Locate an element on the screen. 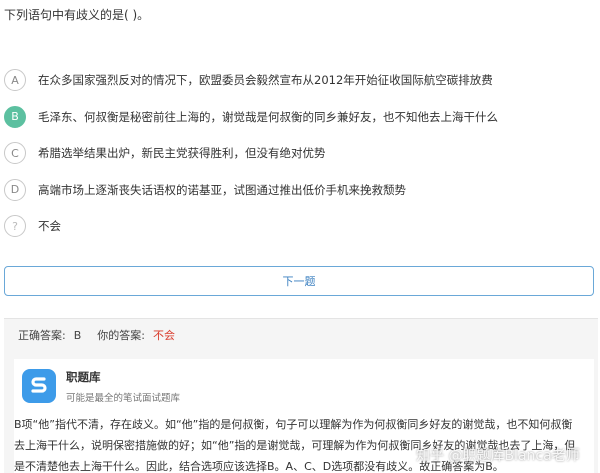 The width and height of the screenshot is (600, 473). option-dont-know-text: 不会 is located at coordinates (49, 226).